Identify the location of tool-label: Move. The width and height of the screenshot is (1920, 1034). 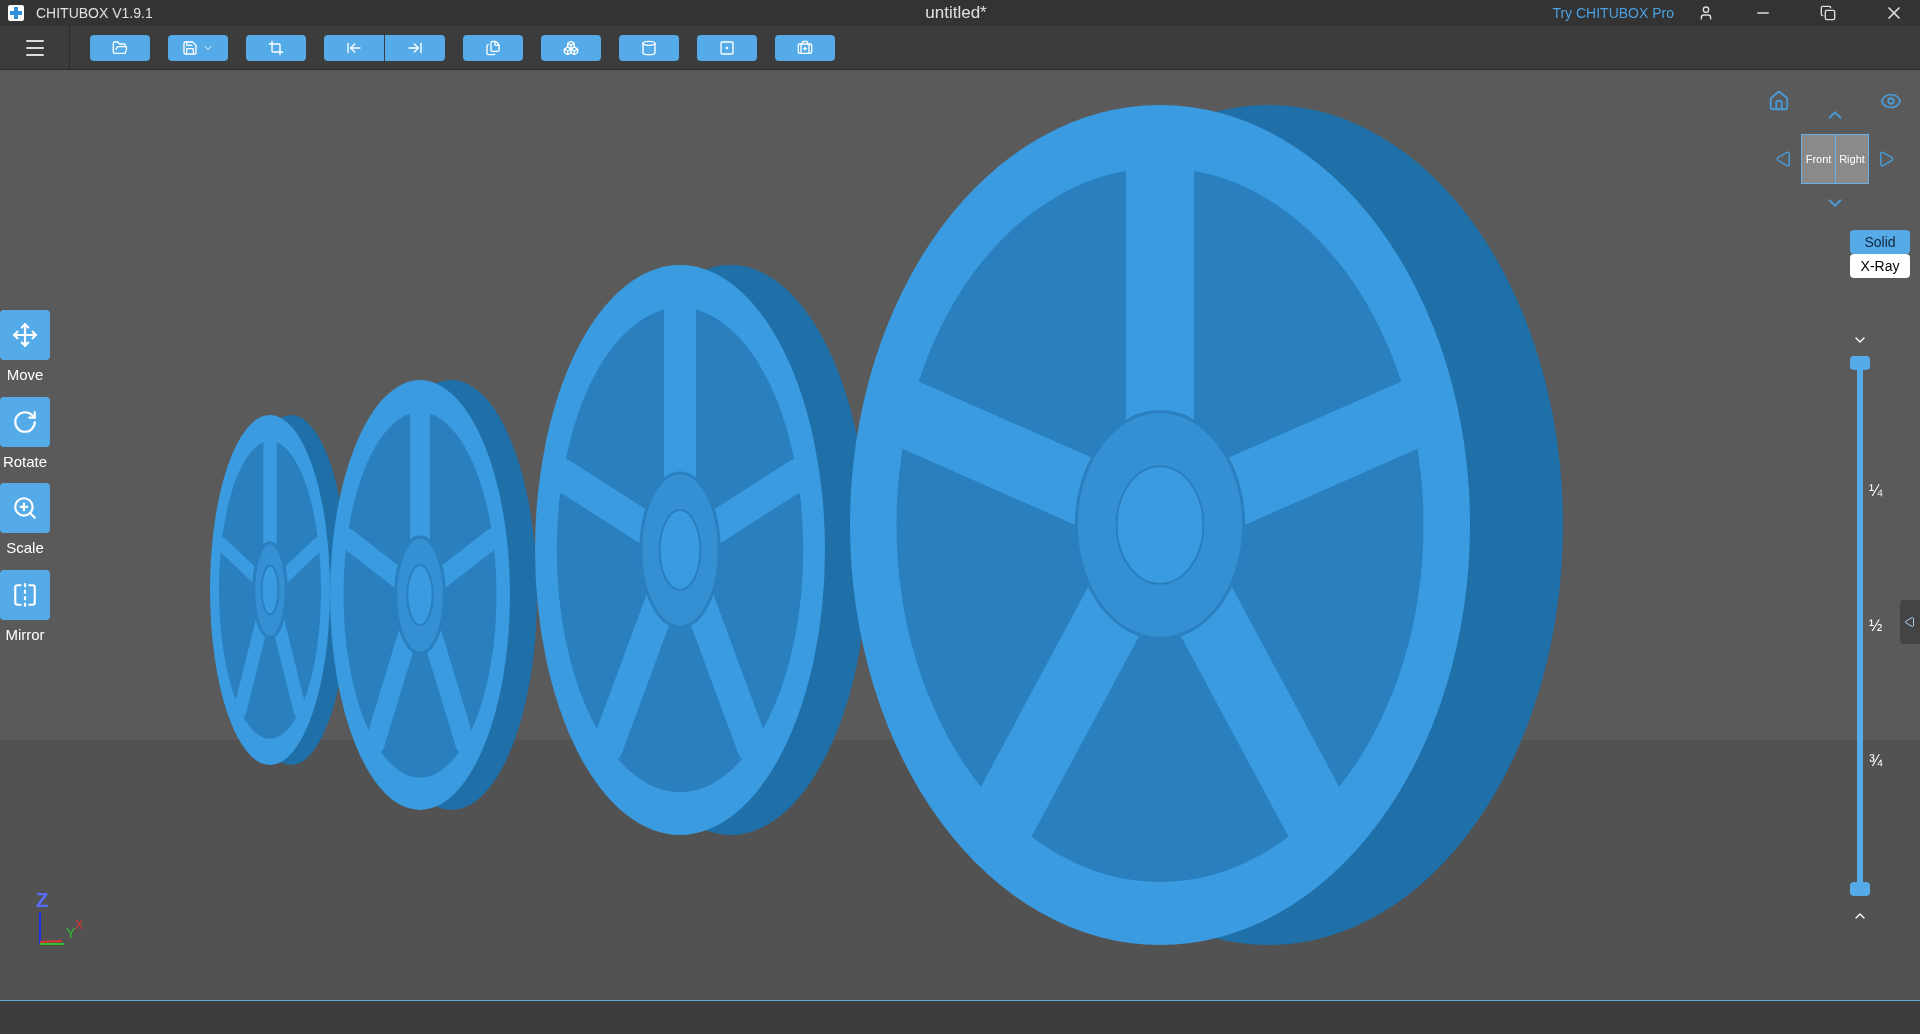
(25, 375).